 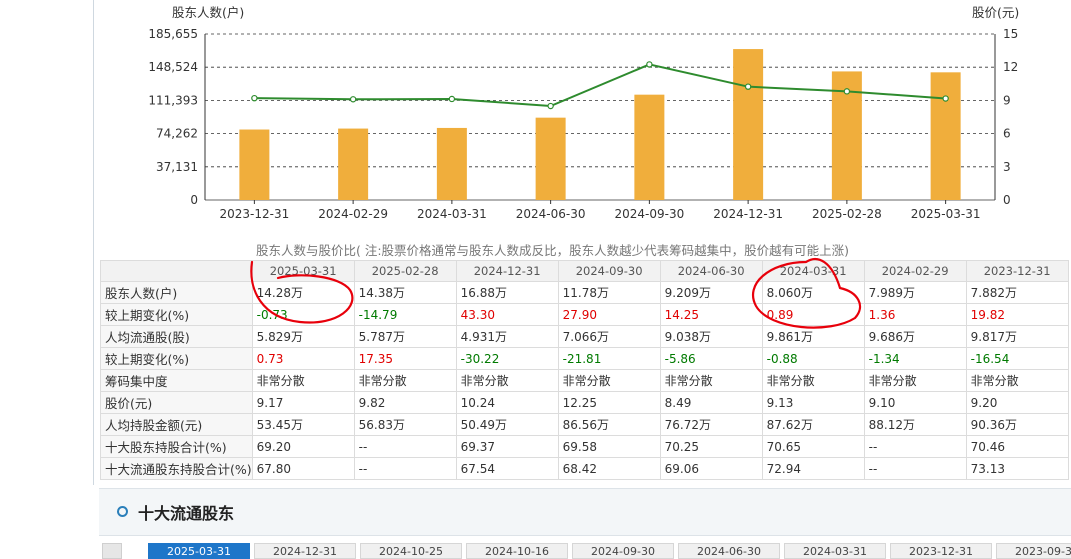 What do you see at coordinates (915, 424) in the screenshot?
I see `table-cell: 88.12万` at bounding box center [915, 424].